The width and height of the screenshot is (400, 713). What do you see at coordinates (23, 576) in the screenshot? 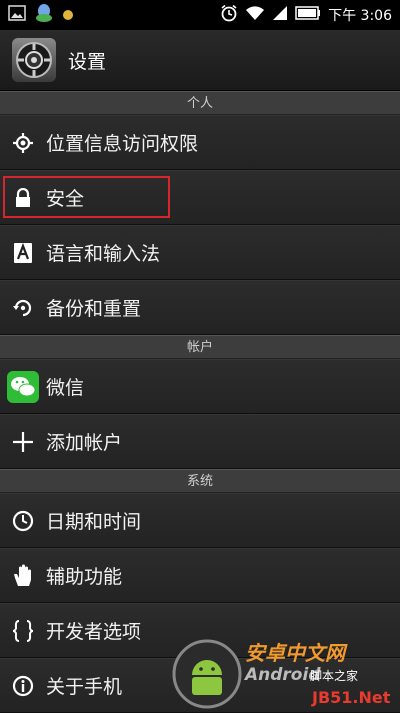
I see `hand-icon` at bounding box center [23, 576].